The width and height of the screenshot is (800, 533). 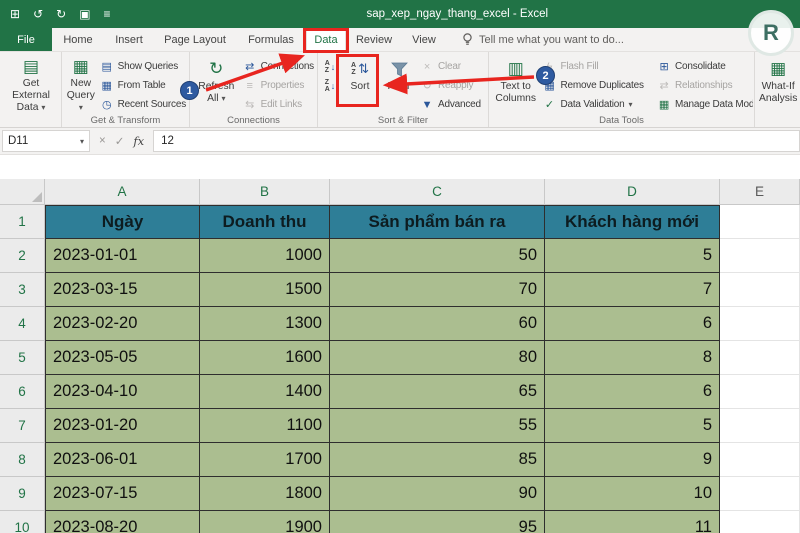 What do you see at coordinates (330, 67) in the screenshot?
I see `sort-az-button: AZ ↓` at bounding box center [330, 67].